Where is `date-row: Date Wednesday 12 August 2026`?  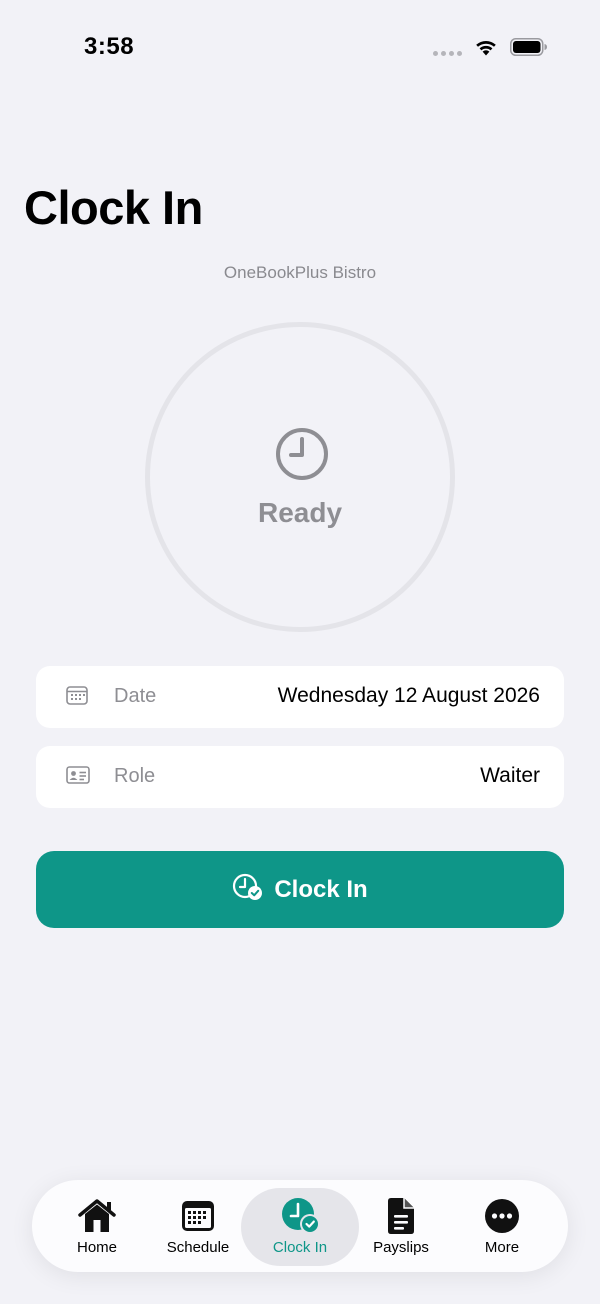 date-row: Date Wednesday 12 August 2026 is located at coordinates (300, 697).